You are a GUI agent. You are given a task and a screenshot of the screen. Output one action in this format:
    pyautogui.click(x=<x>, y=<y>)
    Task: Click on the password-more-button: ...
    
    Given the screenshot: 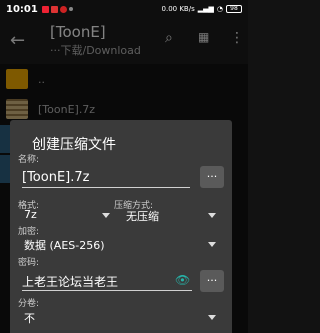 What is the action you would take?
    pyautogui.click(x=212, y=281)
    